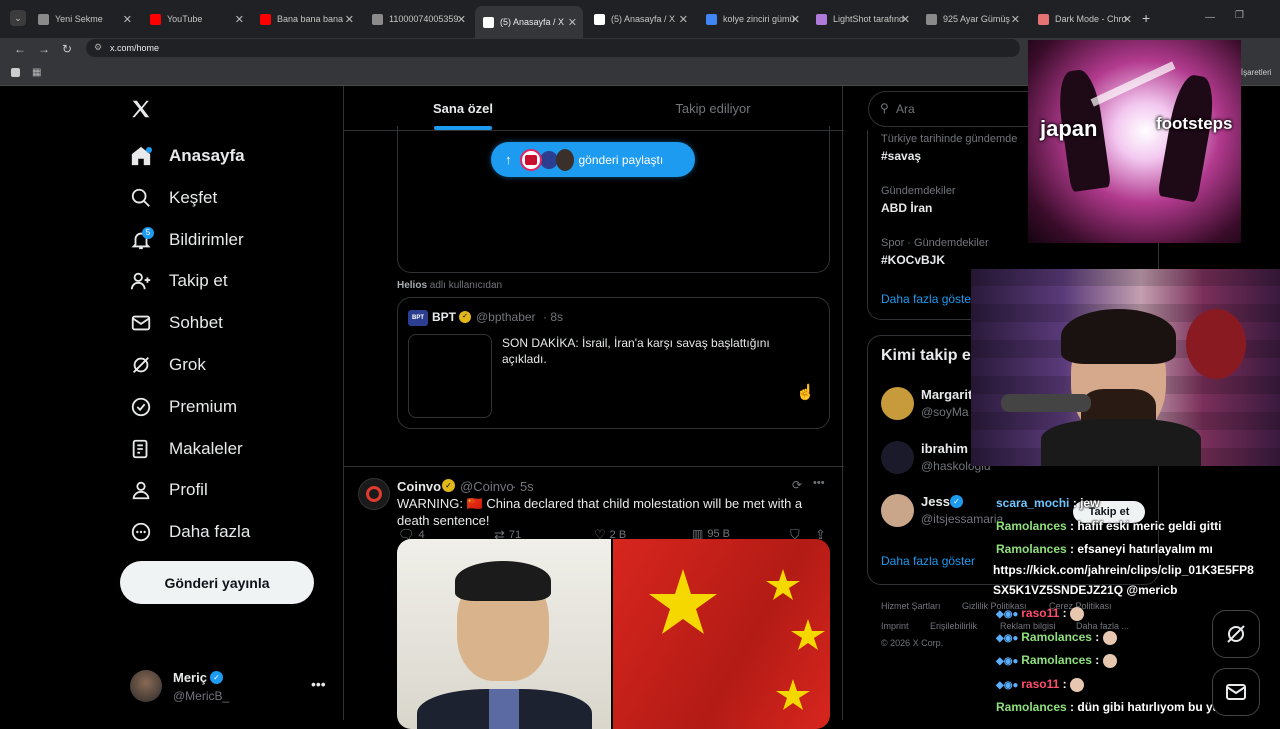  What do you see at coordinates (418, 19) in the screenshot?
I see `browser-tab: 11000074005359 ✕` at bounding box center [418, 19].